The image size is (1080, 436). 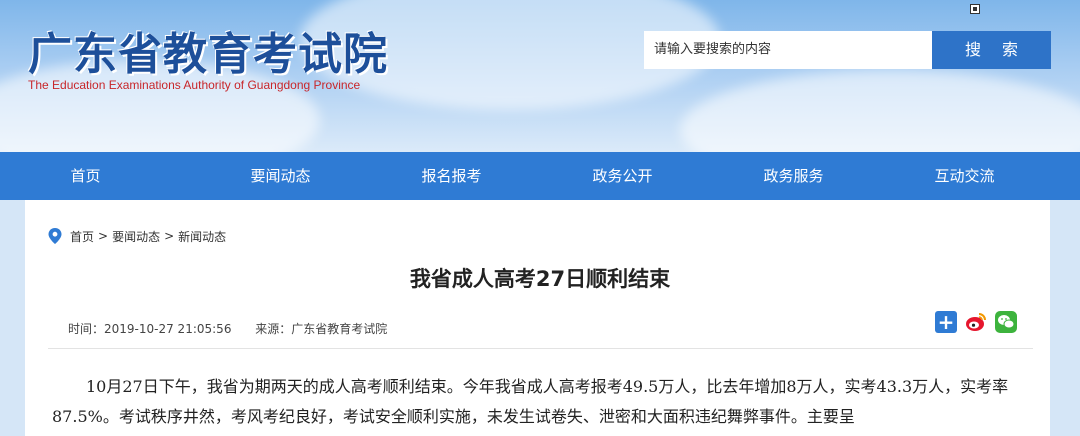 I want to click on nav-item-home: 首页, so click(x=97, y=176).